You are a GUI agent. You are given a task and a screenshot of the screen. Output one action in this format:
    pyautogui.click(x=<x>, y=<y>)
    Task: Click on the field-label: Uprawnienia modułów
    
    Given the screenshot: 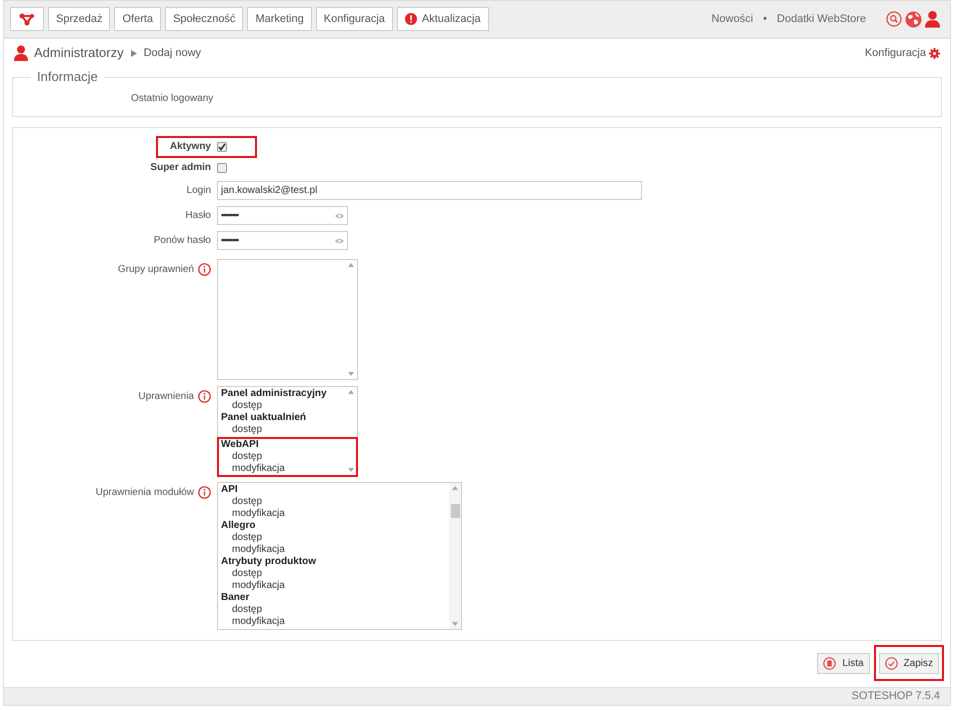 What is the action you would take?
    pyautogui.click(x=145, y=493)
    